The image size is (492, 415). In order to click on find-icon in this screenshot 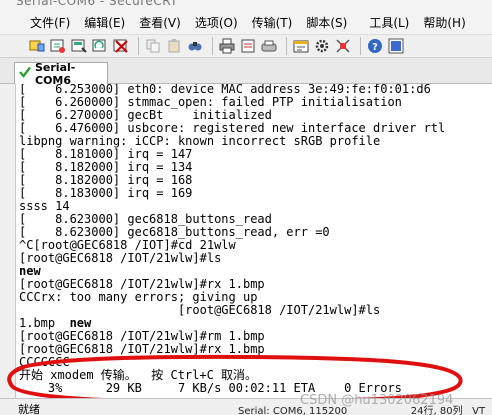, I will do `click(195, 46)`.